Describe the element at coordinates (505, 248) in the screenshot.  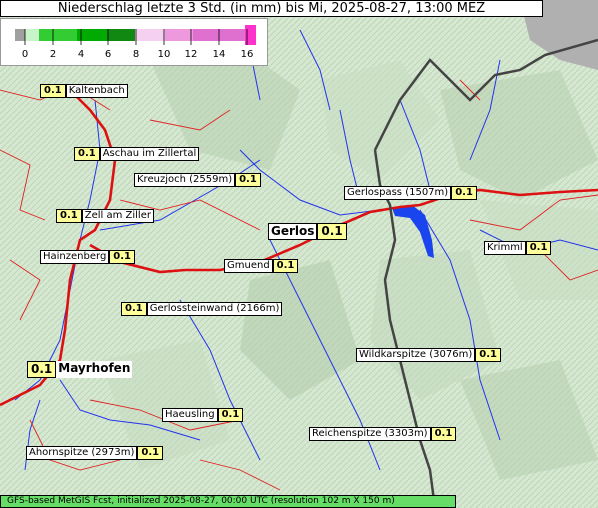
I see `place-name: Krimml` at that location.